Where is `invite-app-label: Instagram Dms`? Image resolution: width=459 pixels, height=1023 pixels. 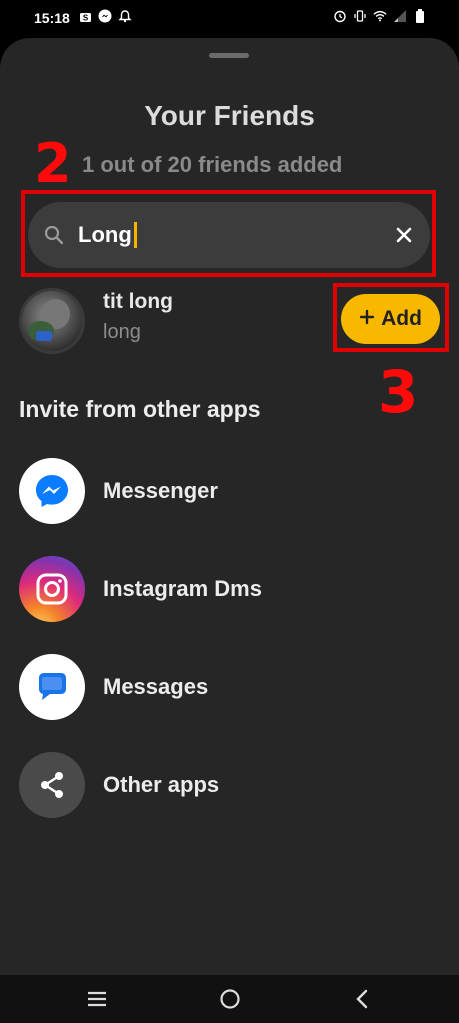 invite-app-label: Instagram Dms is located at coordinates (182, 588).